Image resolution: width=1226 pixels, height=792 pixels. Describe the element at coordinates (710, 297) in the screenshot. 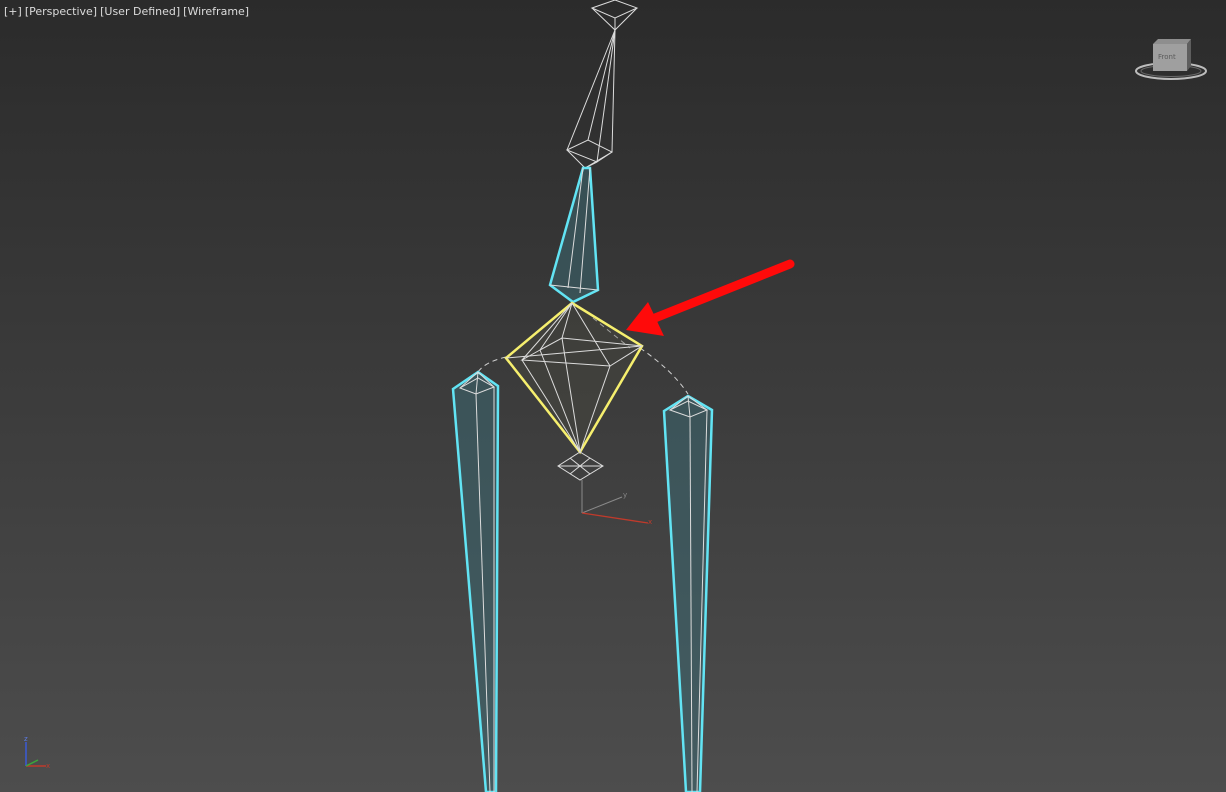

I see `annotation-arrow` at that location.